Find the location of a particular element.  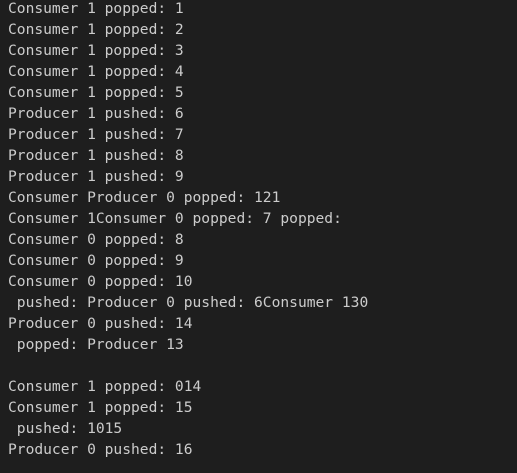

output-line: Consumer 1 popped: 1 is located at coordinates (96, 8).